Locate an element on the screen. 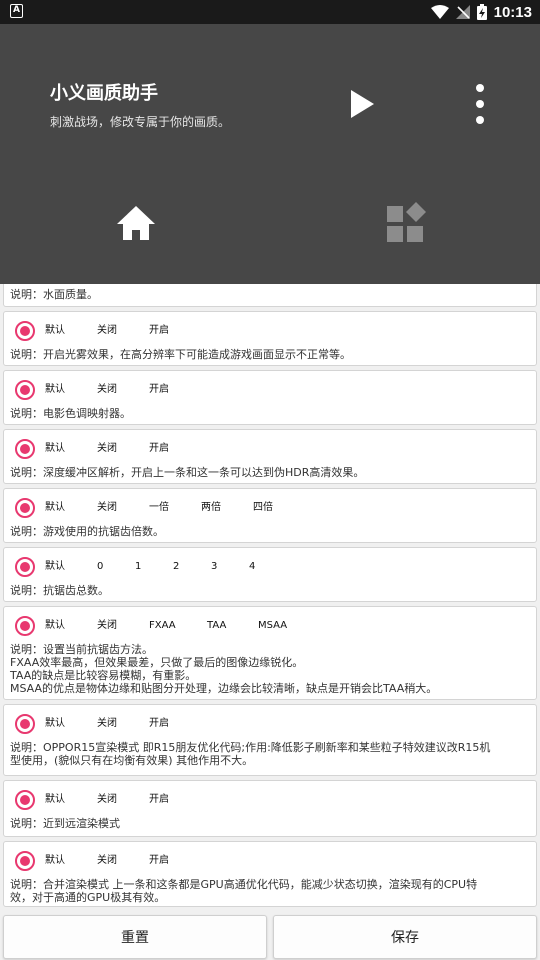 Image resolution: width=540 pixels, height=960 pixels. setting-description: 说明：游戏使用的抗锯齿倍数。 is located at coordinates (87, 531).